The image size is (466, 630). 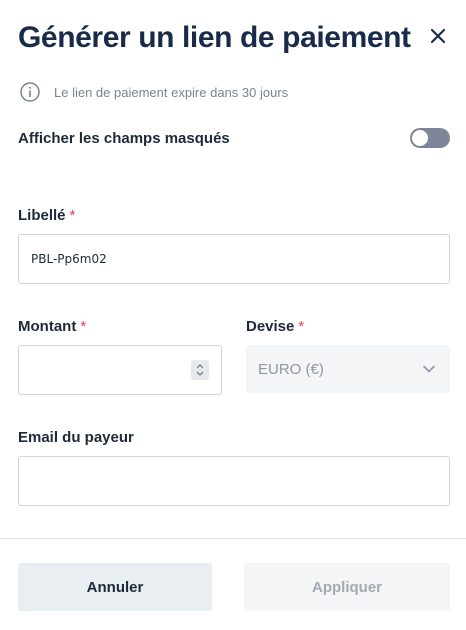 What do you see at coordinates (171, 92) in the screenshot?
I see `info-text: Le lien de paiement expire dans 30 jours` at bounding box center [171, 92].